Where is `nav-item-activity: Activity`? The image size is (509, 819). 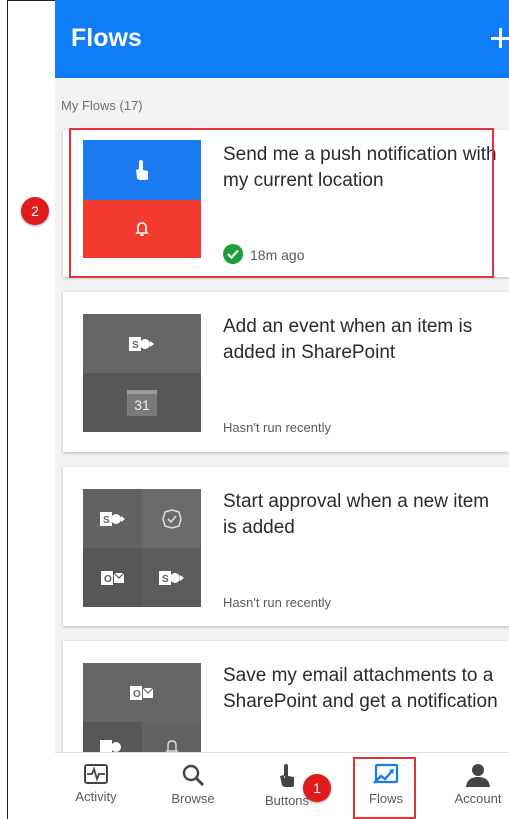 nav-item-activity: Activity is located at coordinates (96, 786).